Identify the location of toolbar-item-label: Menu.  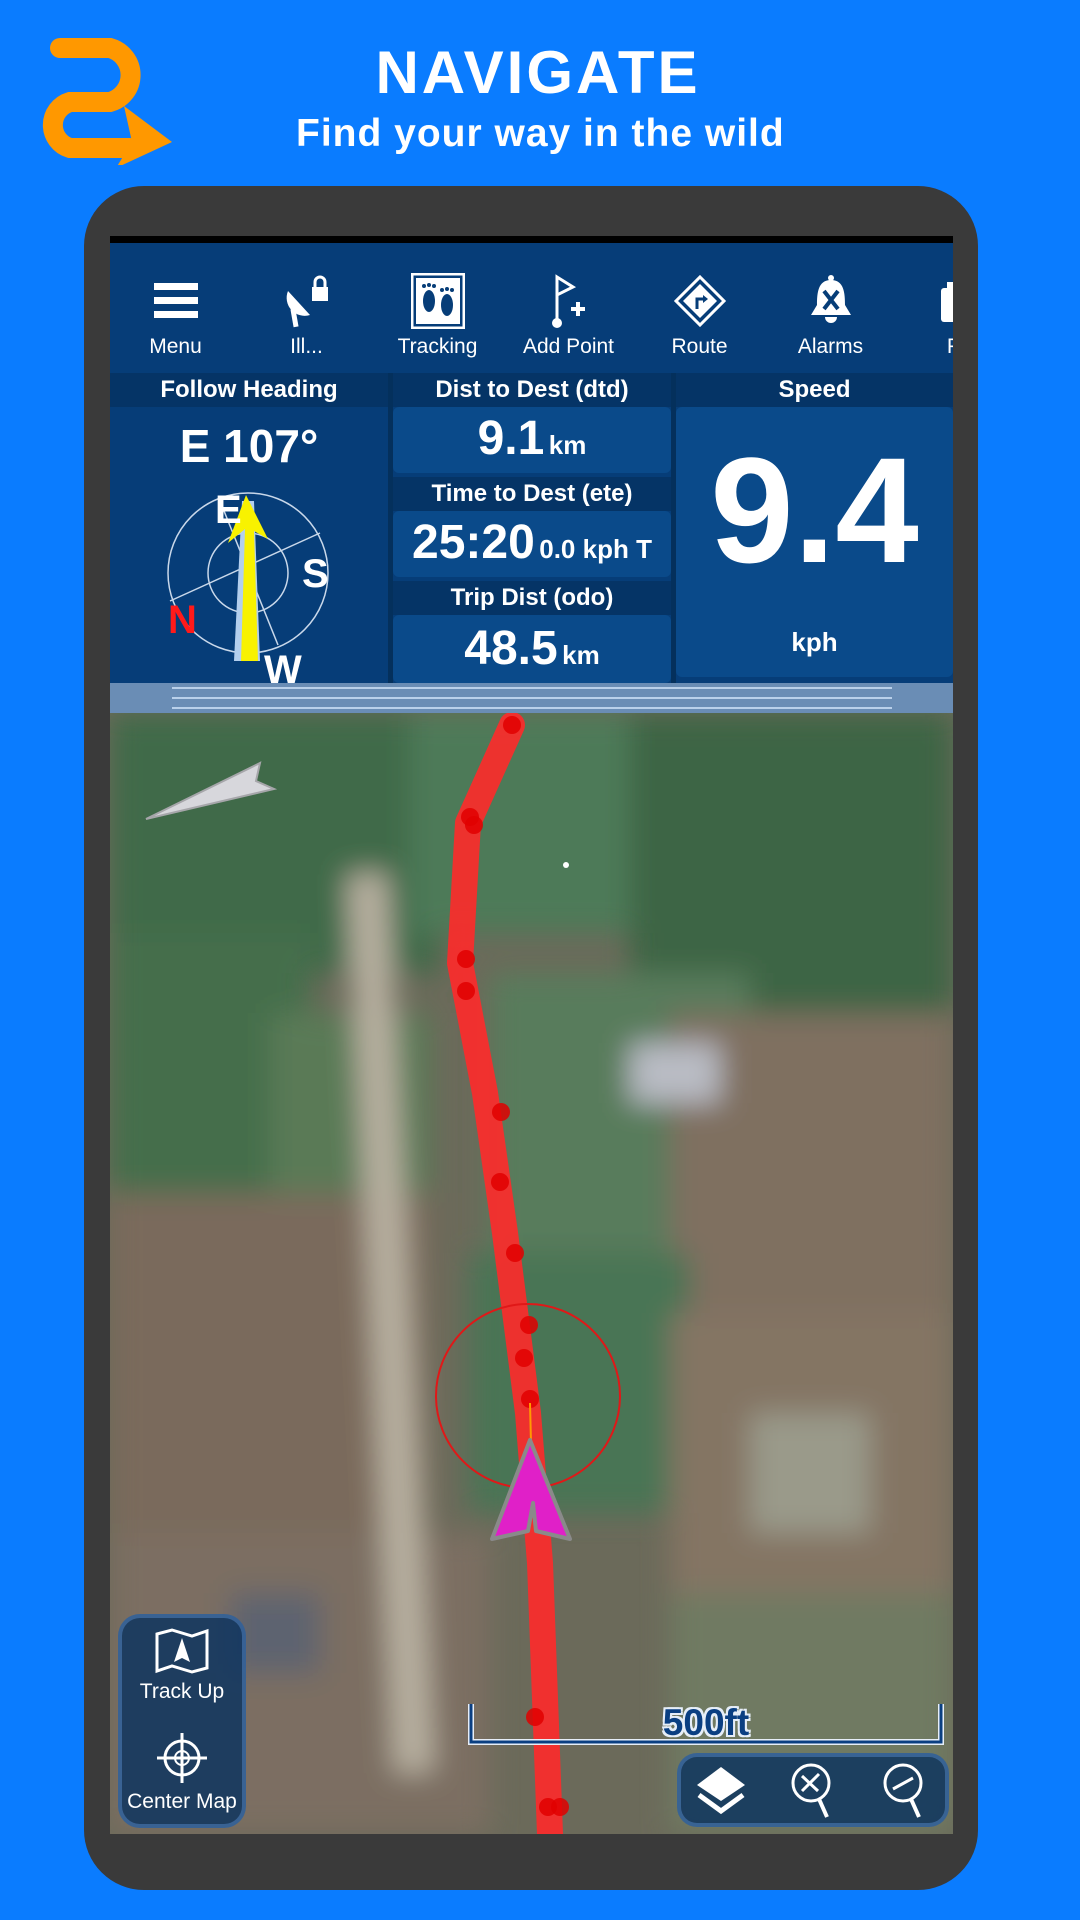
(175, 346).